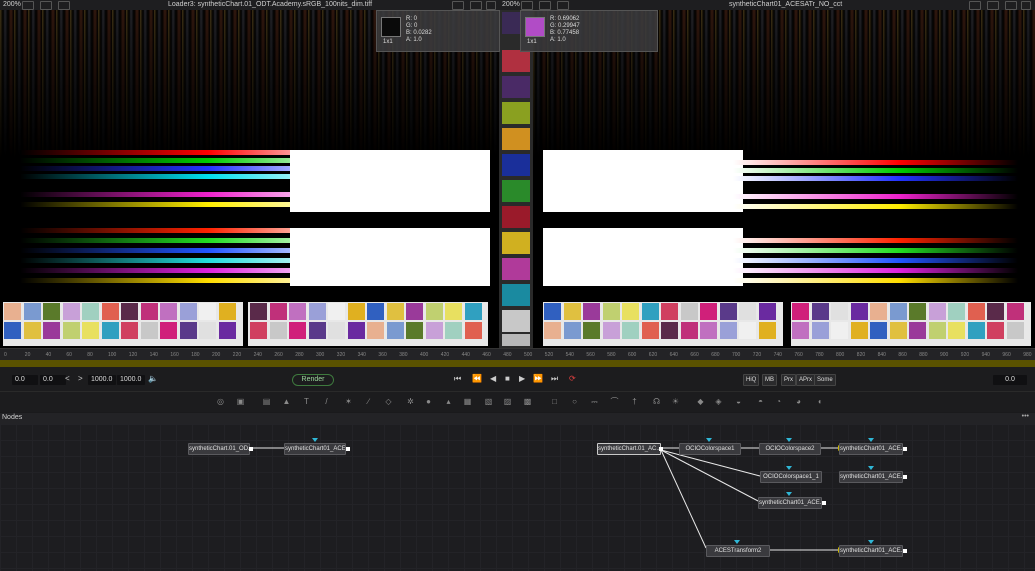 Image resolution: width=1035 pixels, height=571 pixels. I want to click on step-back-icon: ⏪, so click(477, 378).